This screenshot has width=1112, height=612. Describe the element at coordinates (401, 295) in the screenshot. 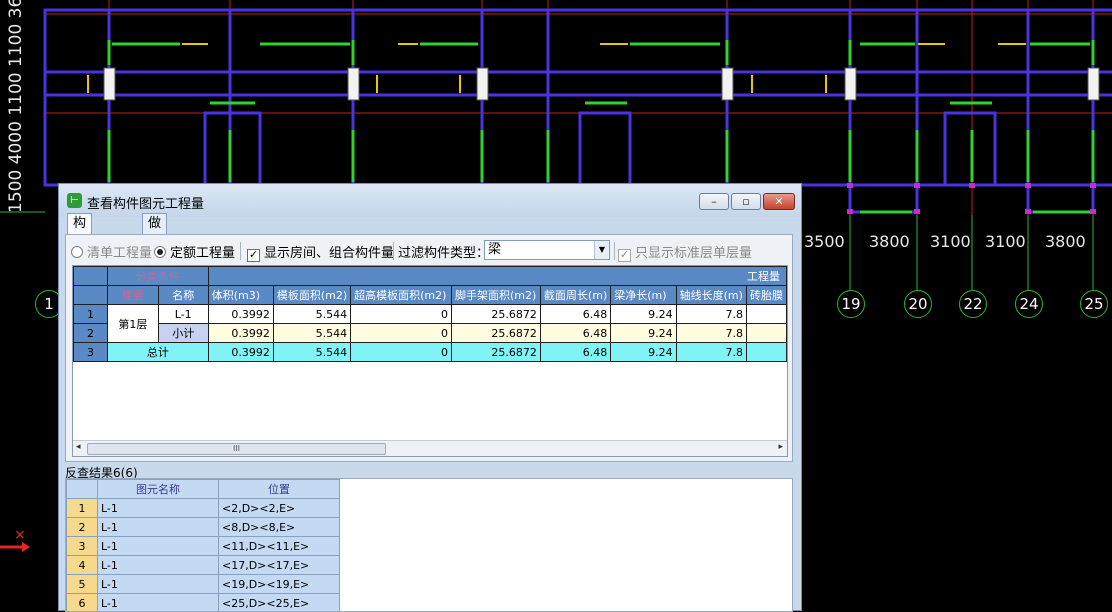

I see `column-header: 超高模板面积(m2)` at that location.